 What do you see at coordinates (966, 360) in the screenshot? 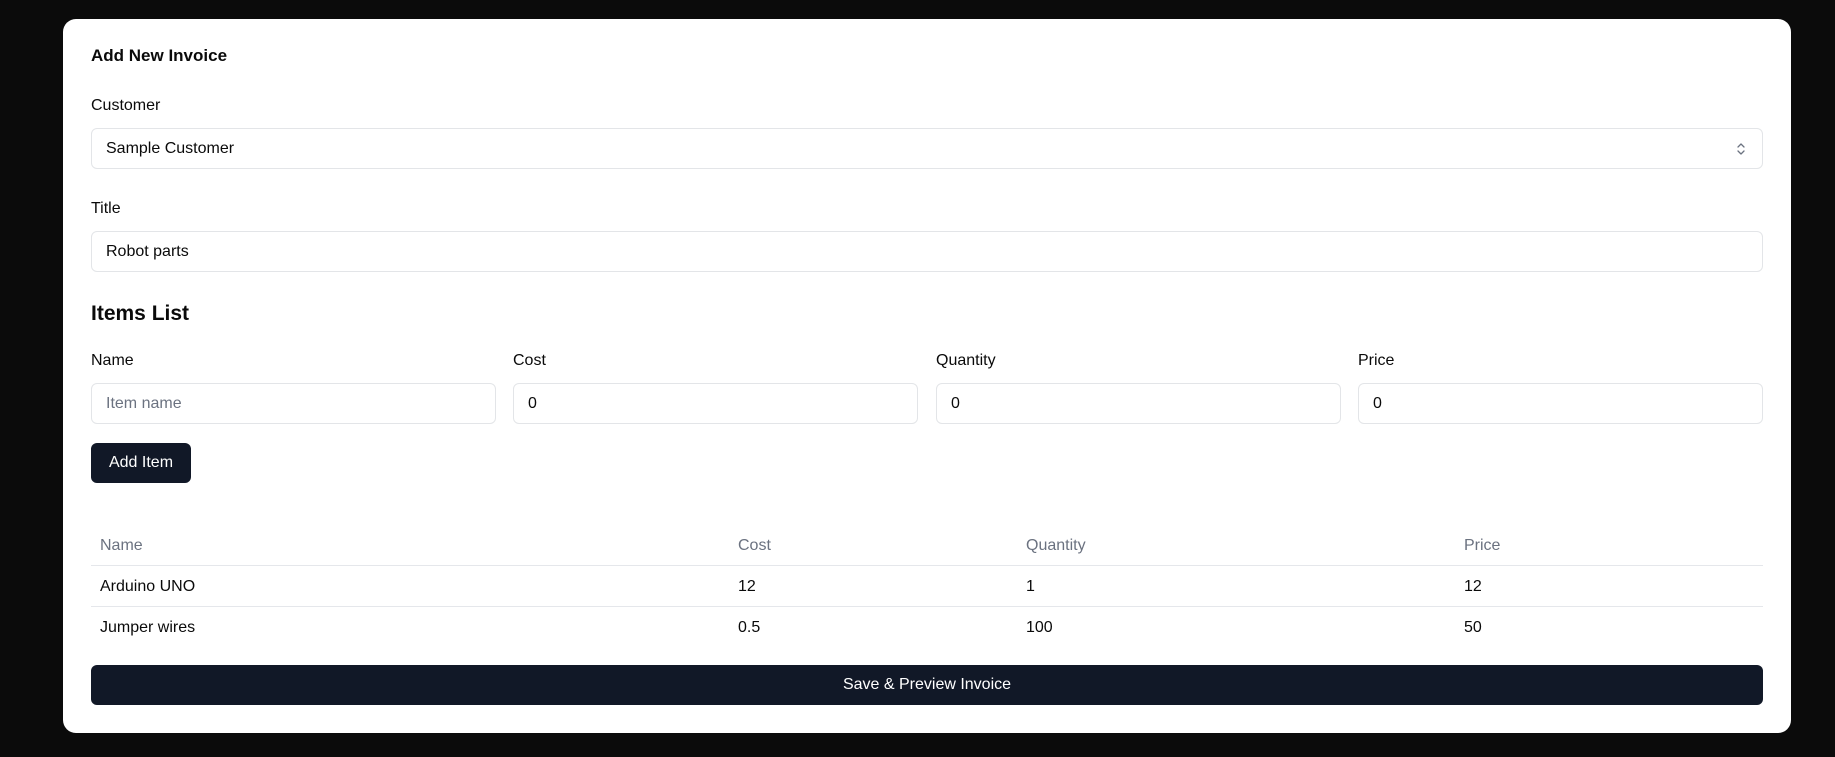
I see `item-quantity-label: Quantity` at bounding box center [966, 360].